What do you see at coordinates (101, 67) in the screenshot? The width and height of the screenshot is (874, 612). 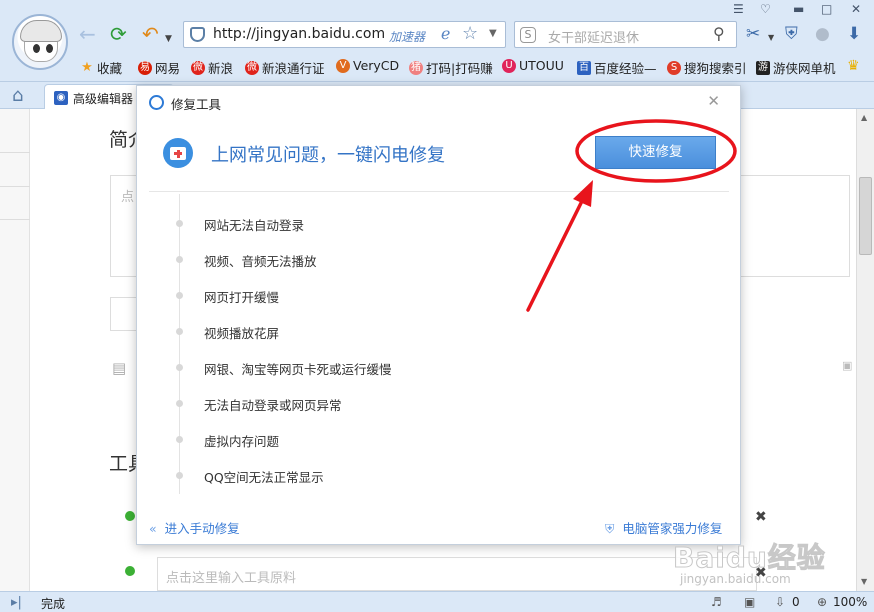 I see `bookmark-item: ★ 收藏` at bounding box center [101, 67].